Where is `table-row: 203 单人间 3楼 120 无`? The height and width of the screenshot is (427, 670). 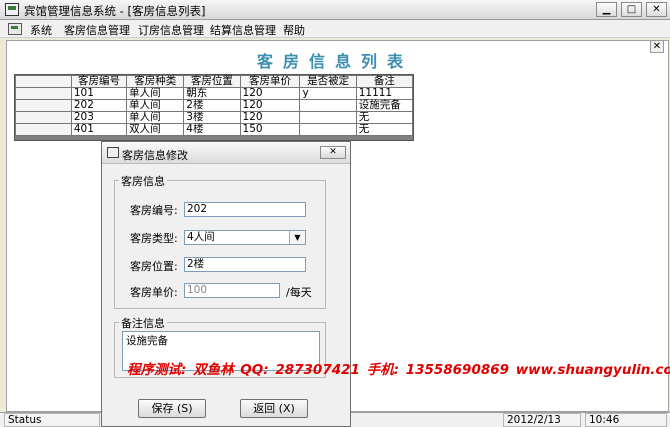
table-row: 203 单人间 3楼 120 无 is located at coordinates (214, 117).